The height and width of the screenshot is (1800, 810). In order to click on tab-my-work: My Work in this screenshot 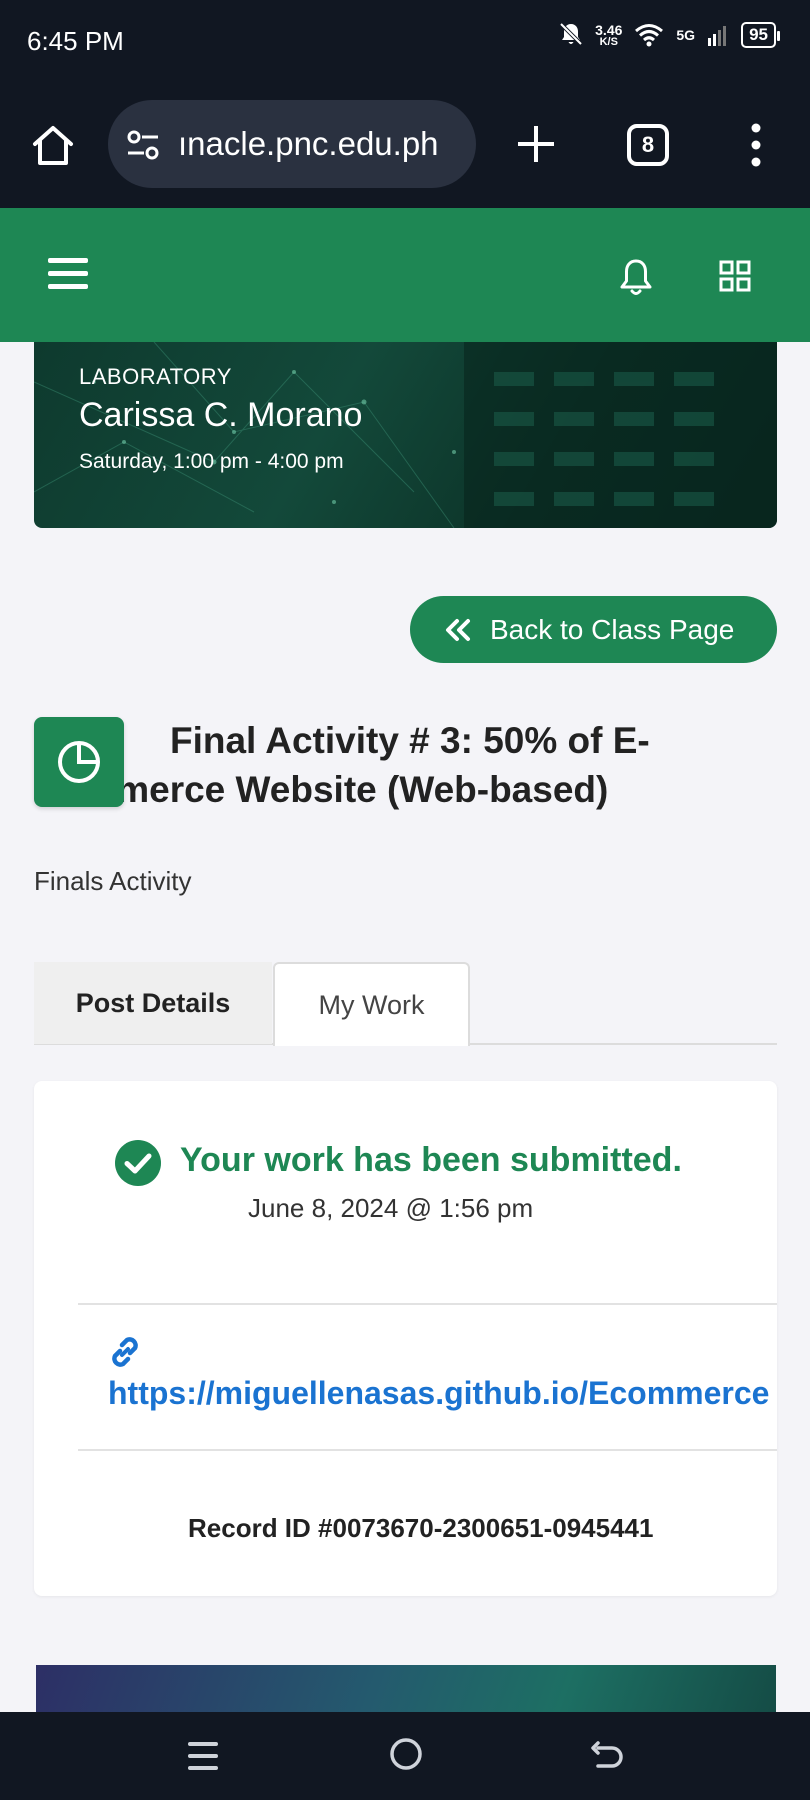, I will do `click(371, 1004)`.